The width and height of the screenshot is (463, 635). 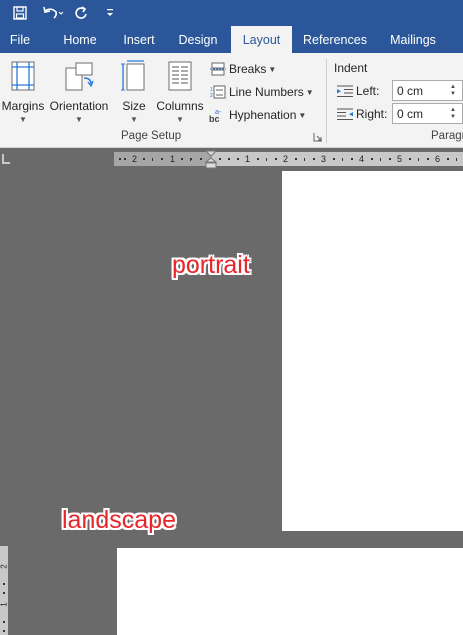 I want to click on indent-left-input: 0 cm ▲ ▼, so click(x=427, y=90).